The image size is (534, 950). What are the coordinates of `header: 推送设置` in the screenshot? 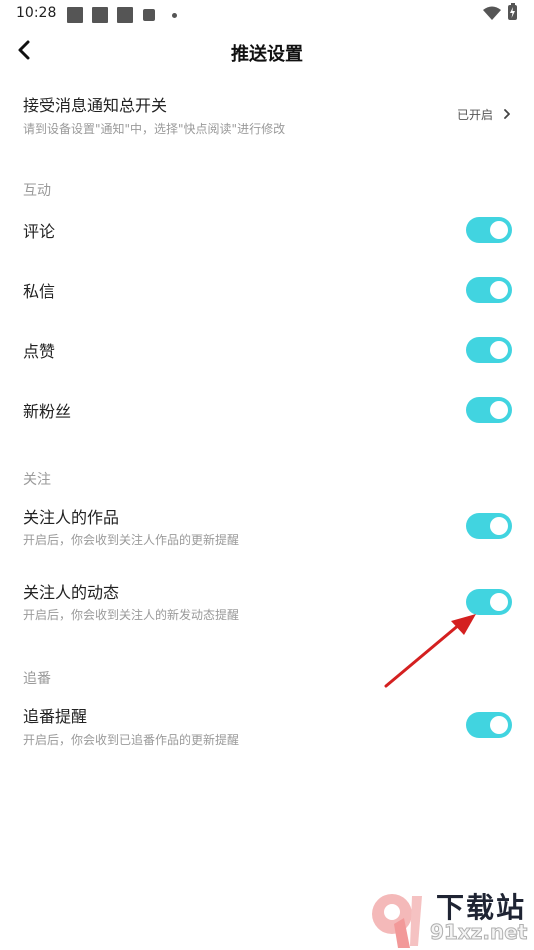 It's located at (267, 52).